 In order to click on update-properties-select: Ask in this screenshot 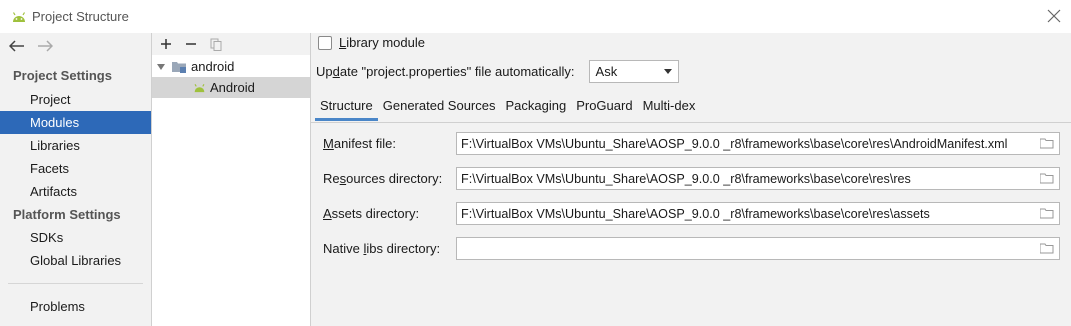, I will do `click(633, 71)`.